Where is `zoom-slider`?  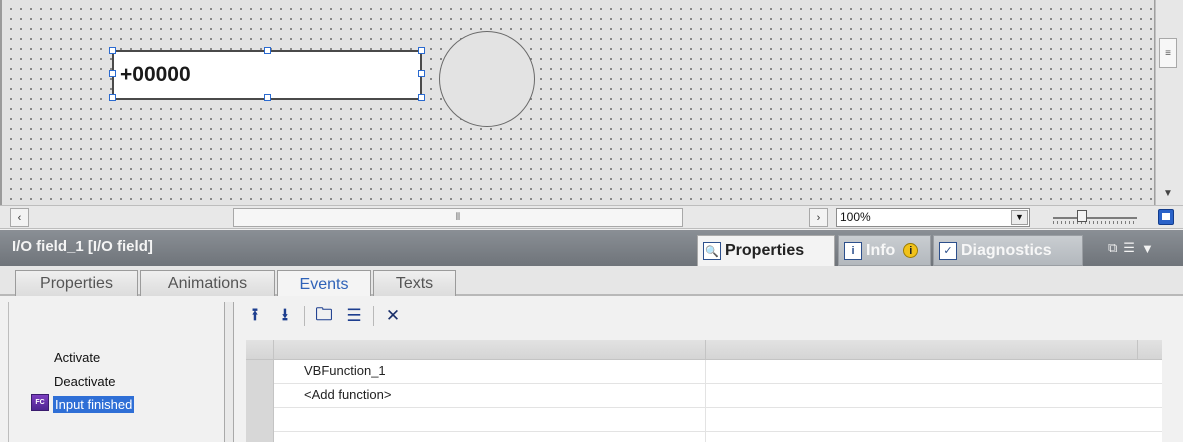
zoom-slider is located at coordinates (1095, 218).